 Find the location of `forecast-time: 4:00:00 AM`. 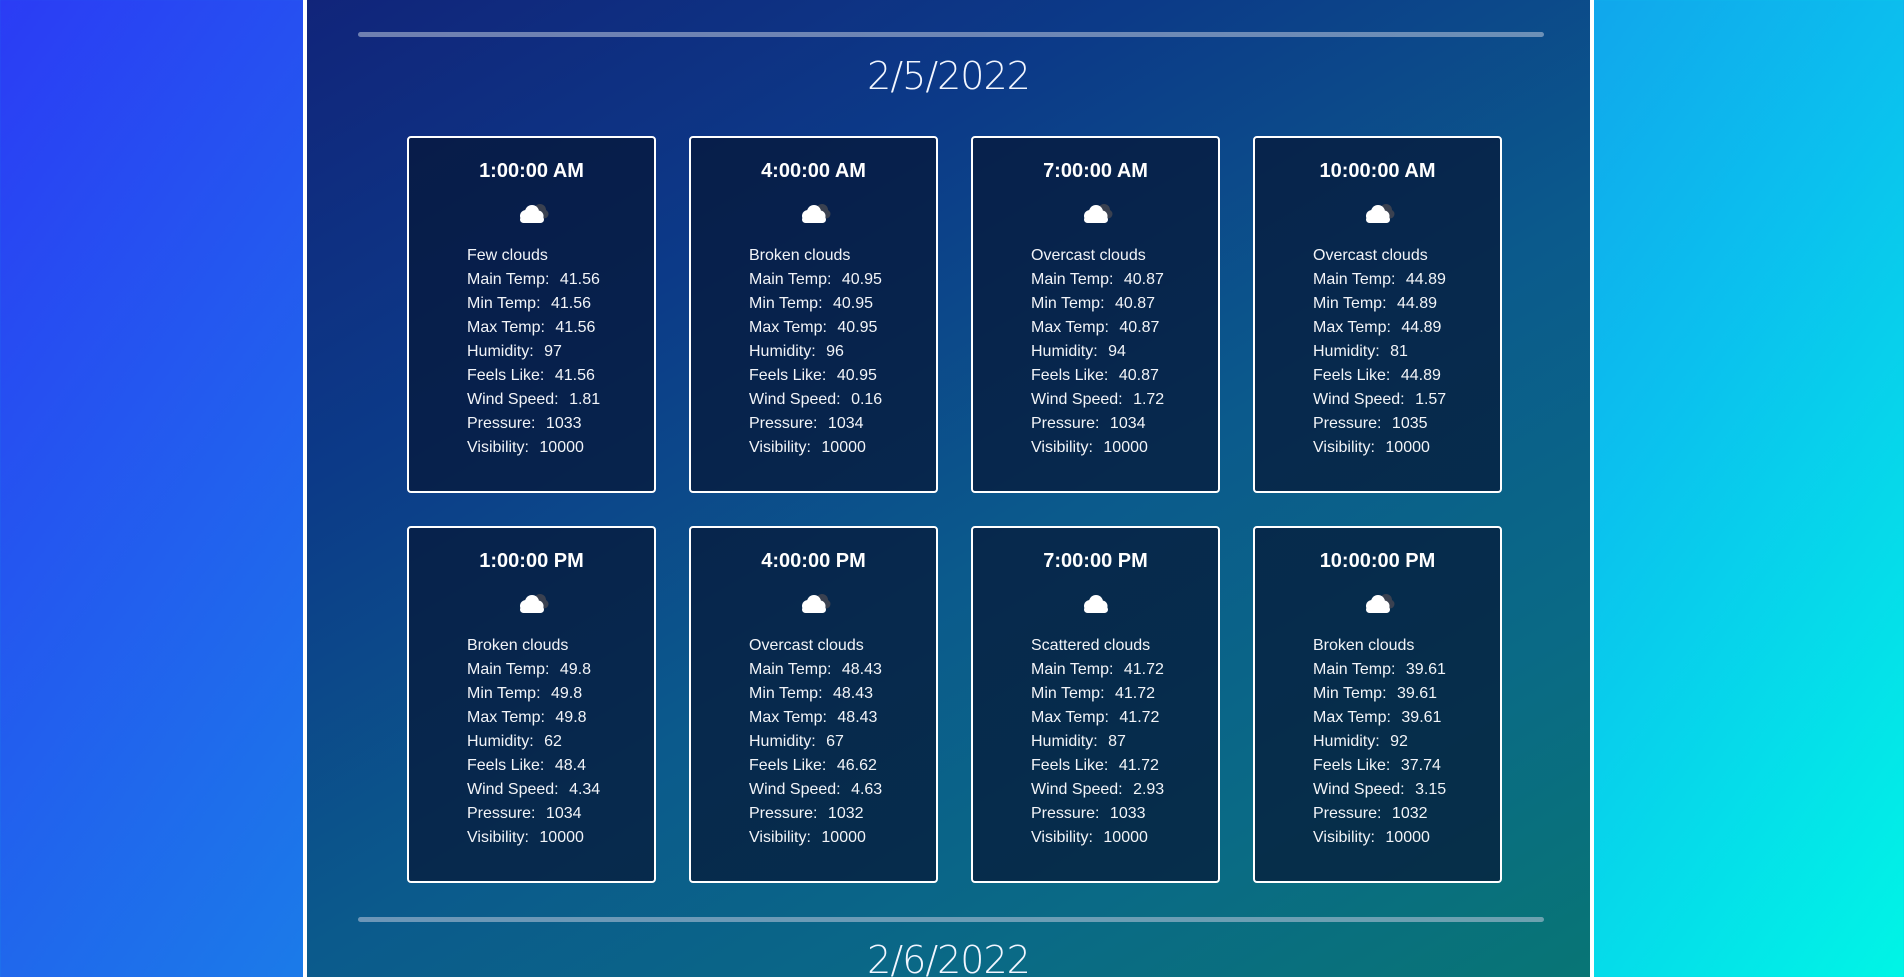

forecast-time: 4:00:00 AM is located at coordinates (813, 171).